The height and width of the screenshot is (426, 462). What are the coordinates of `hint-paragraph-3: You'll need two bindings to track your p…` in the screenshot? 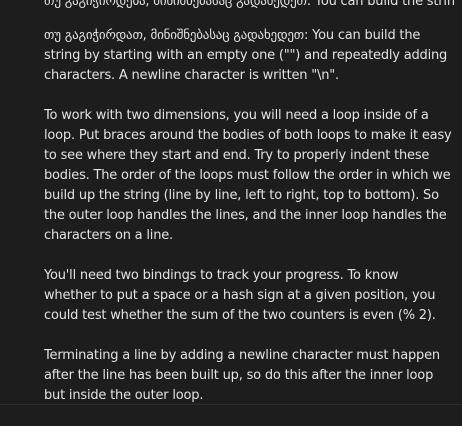 It's located at (240, 295).